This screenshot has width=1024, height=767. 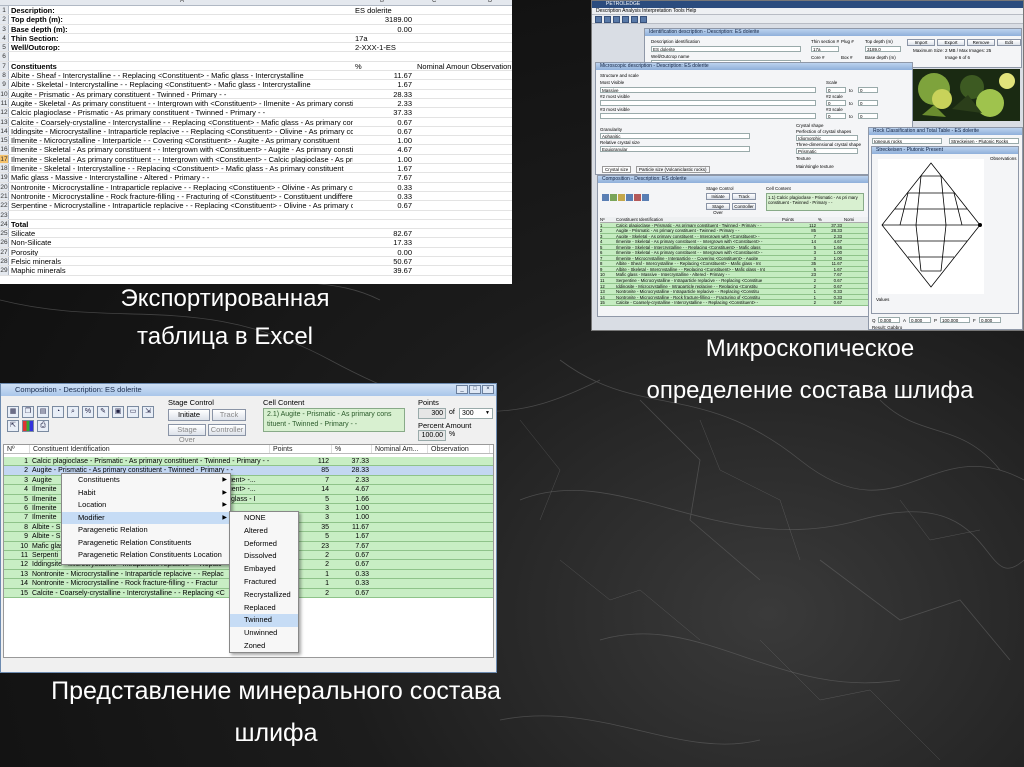 What do you see at coordinates (17, 449) in the screenshot?
I see `composition-header-cell: Nº` at bounding box center [17, 449].